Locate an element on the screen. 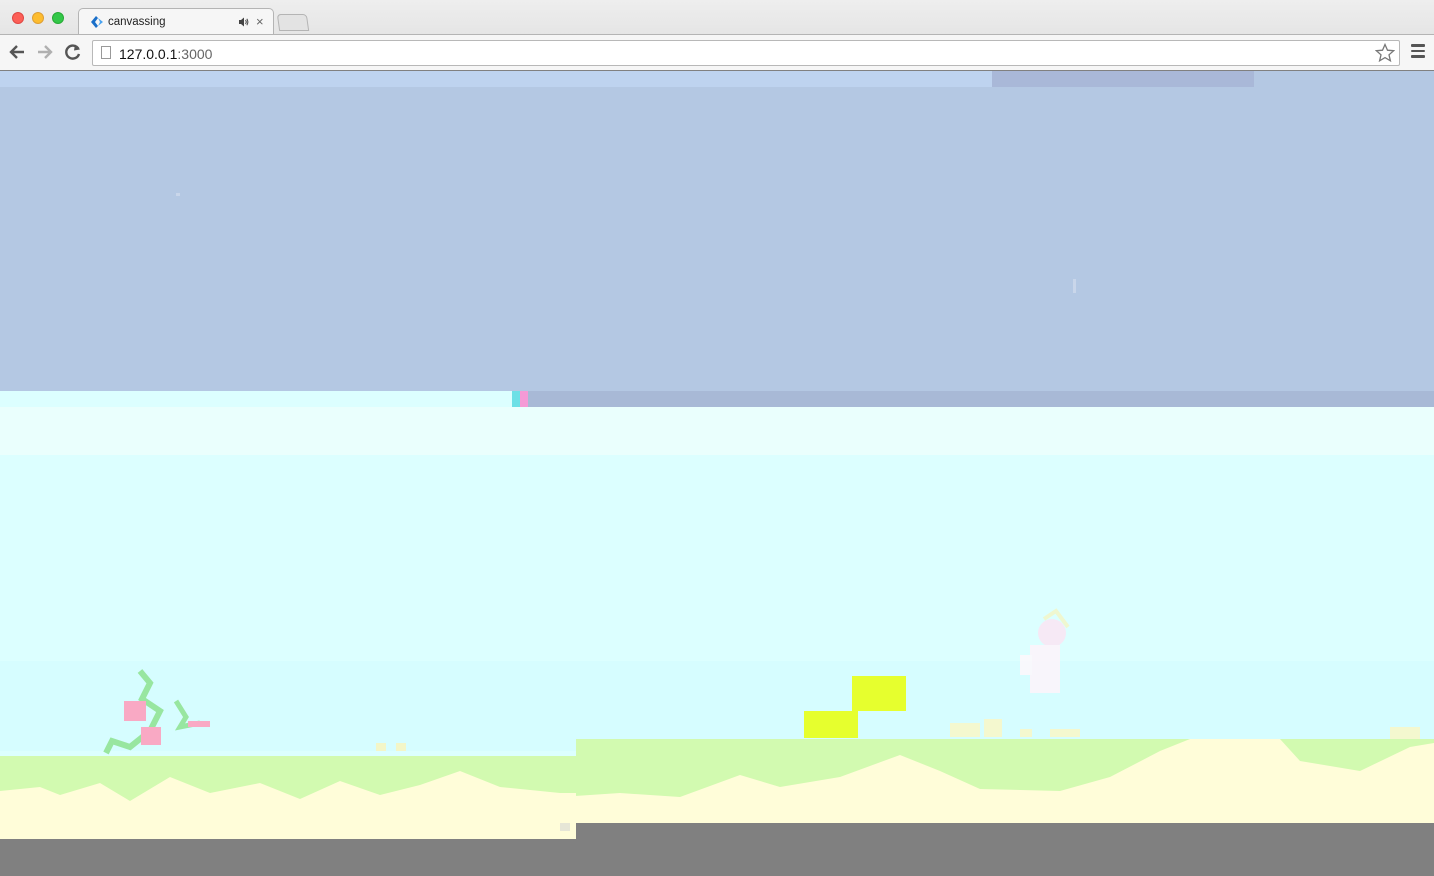 This screenshot has width=1434, height=876. browser-chrome: canvassing × 127.0.0.1:3000 is located at coordinates (717, 35).